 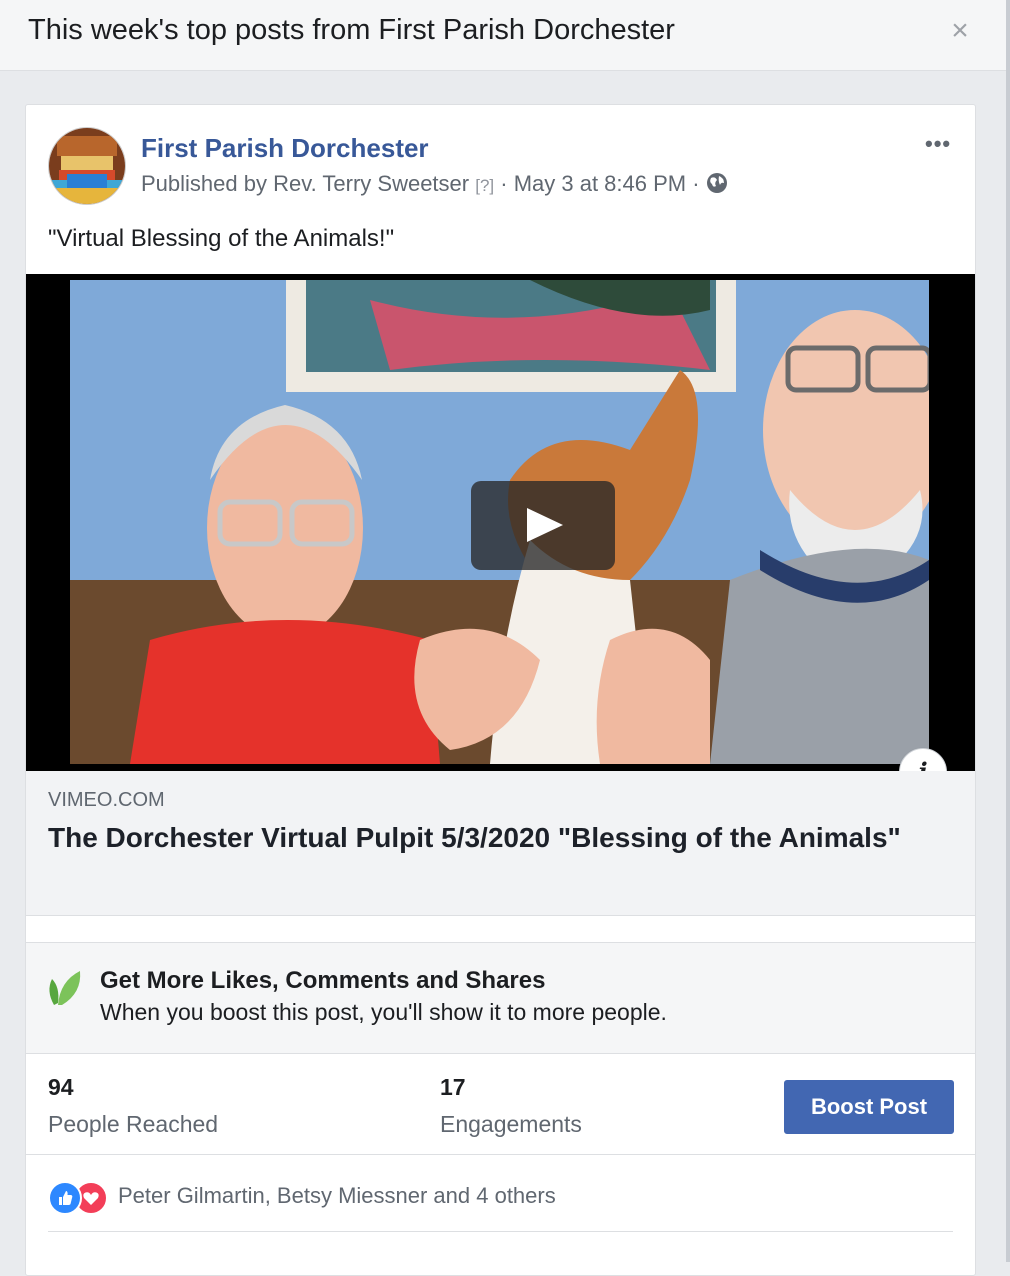 I want to click on post-text: "Virtual Blessing of the Animals!", so click(x=221, y=238).